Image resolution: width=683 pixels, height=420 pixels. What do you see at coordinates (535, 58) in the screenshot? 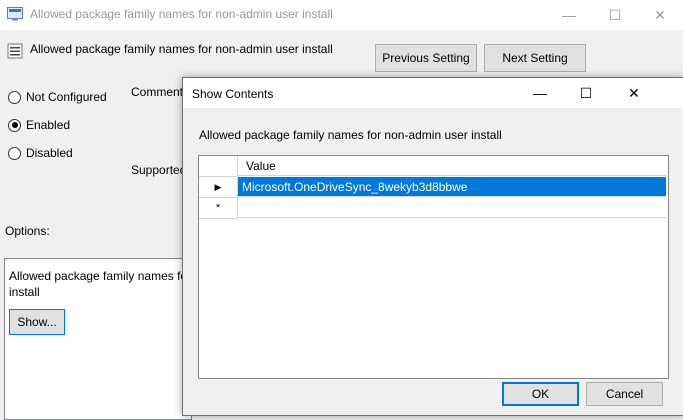
I see `next-setting-button: Next Setting` at bounding box center [535, 58].